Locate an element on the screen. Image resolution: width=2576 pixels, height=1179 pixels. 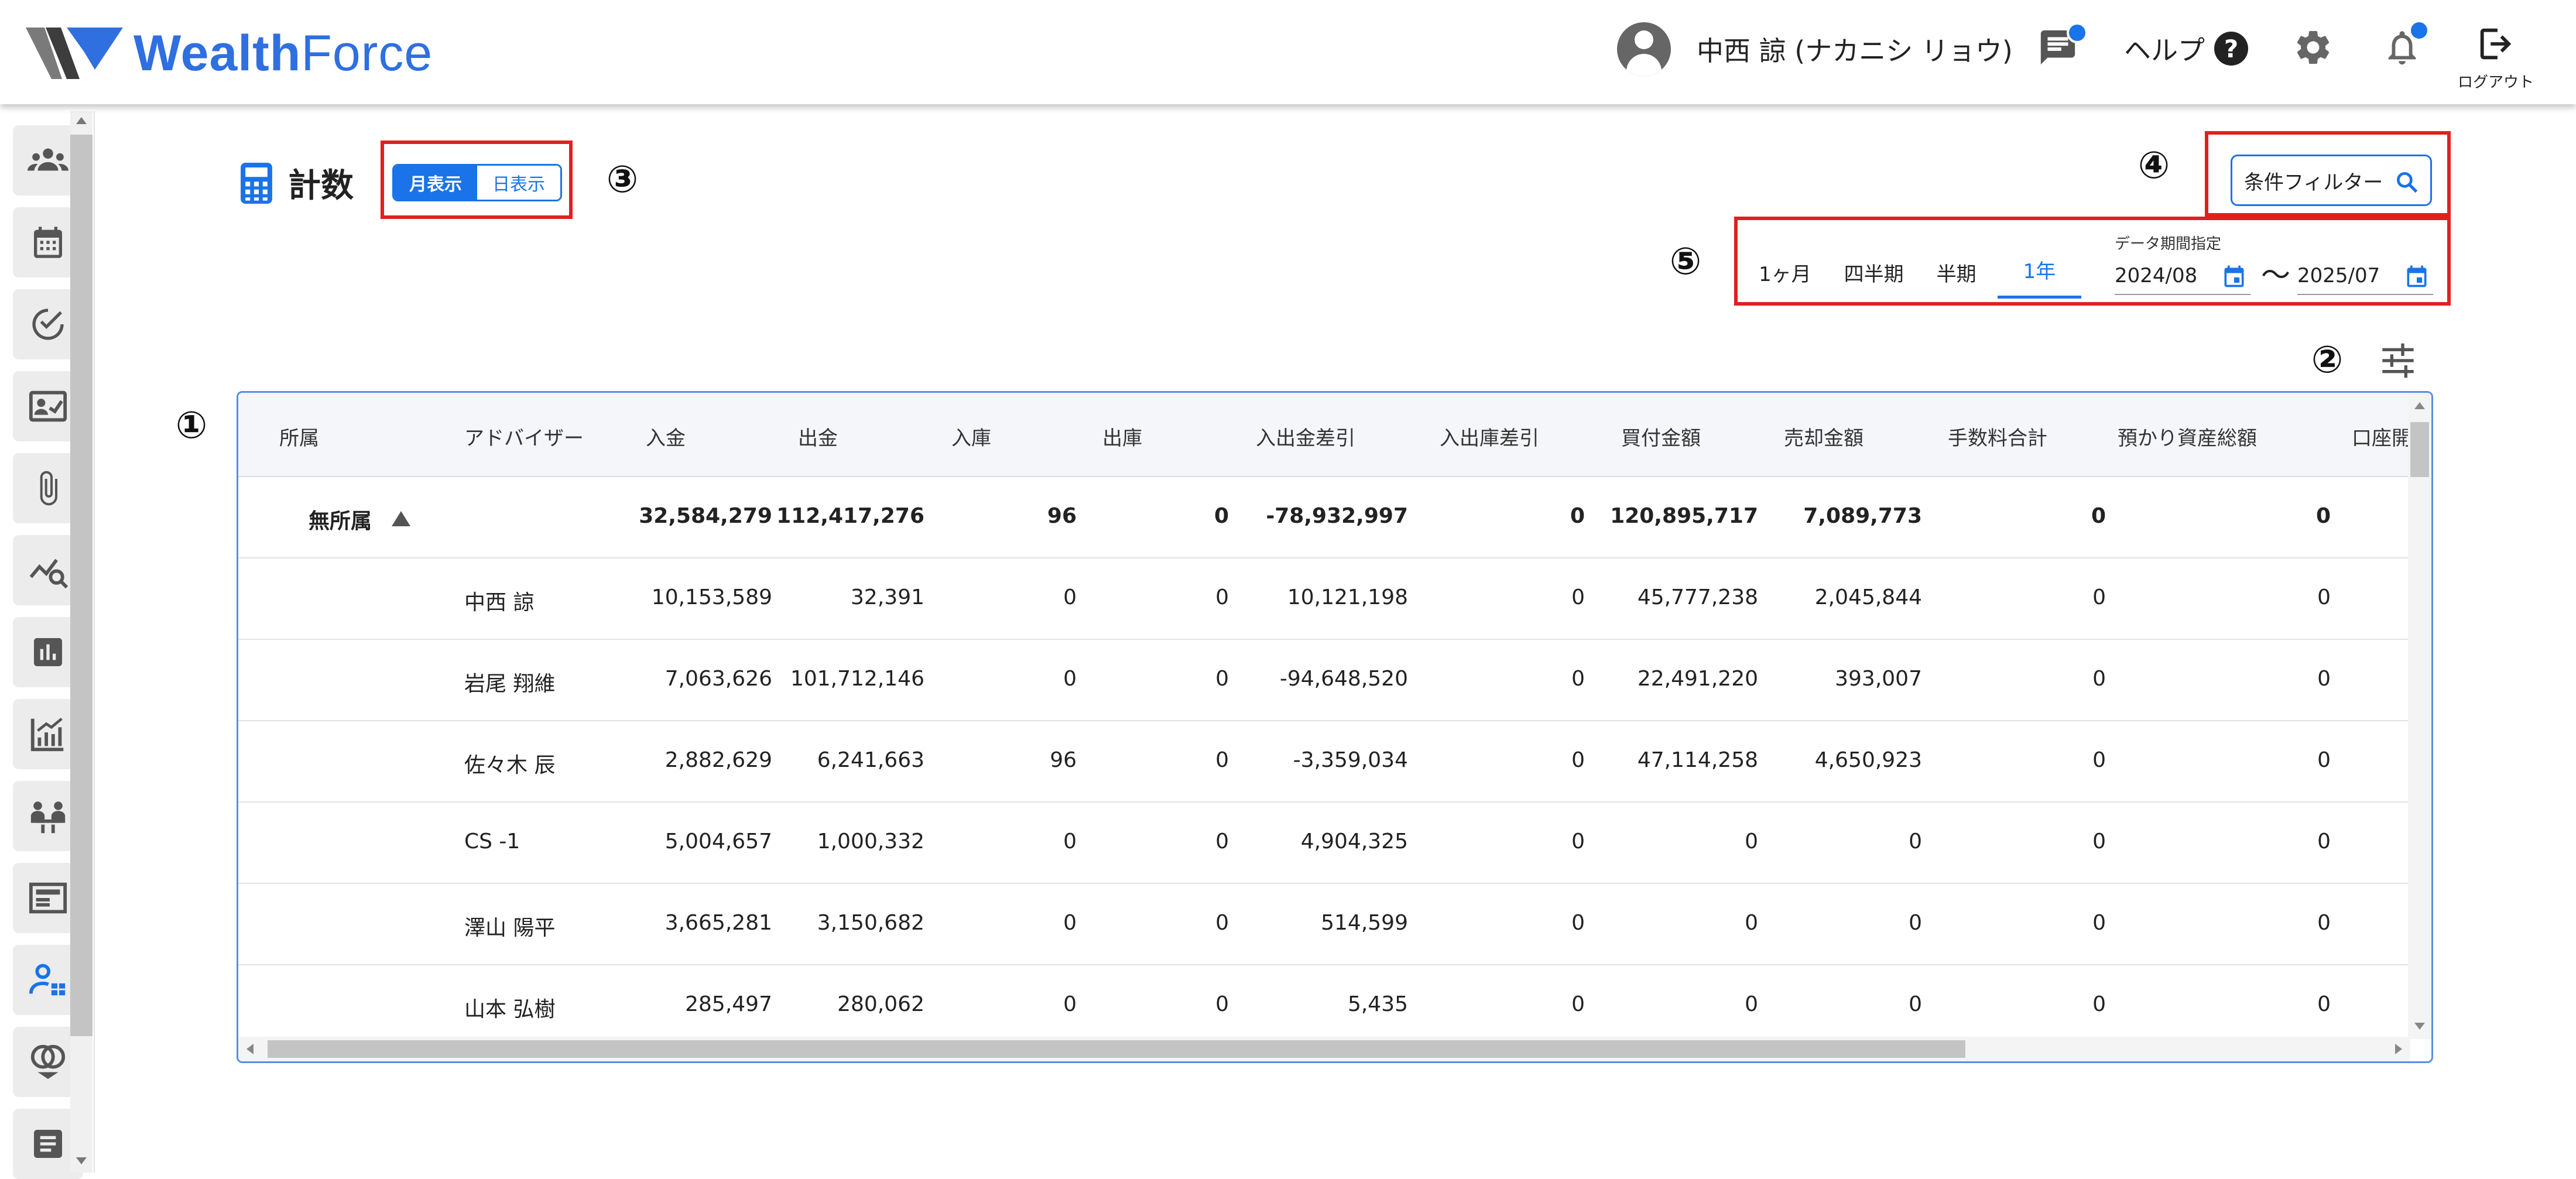
condition-filter-button: 条件フィルター is located at coordinates (2331, 180).